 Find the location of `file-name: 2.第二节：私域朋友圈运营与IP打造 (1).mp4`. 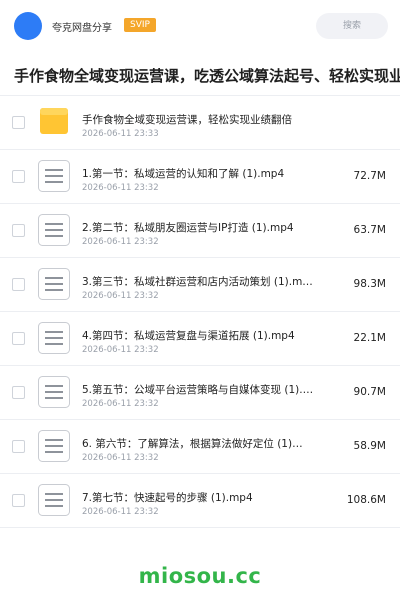

file-name: 2.第二节：私域朋友圈运营与IP打造 (1).mp4 is located at coordinates (188, 228).